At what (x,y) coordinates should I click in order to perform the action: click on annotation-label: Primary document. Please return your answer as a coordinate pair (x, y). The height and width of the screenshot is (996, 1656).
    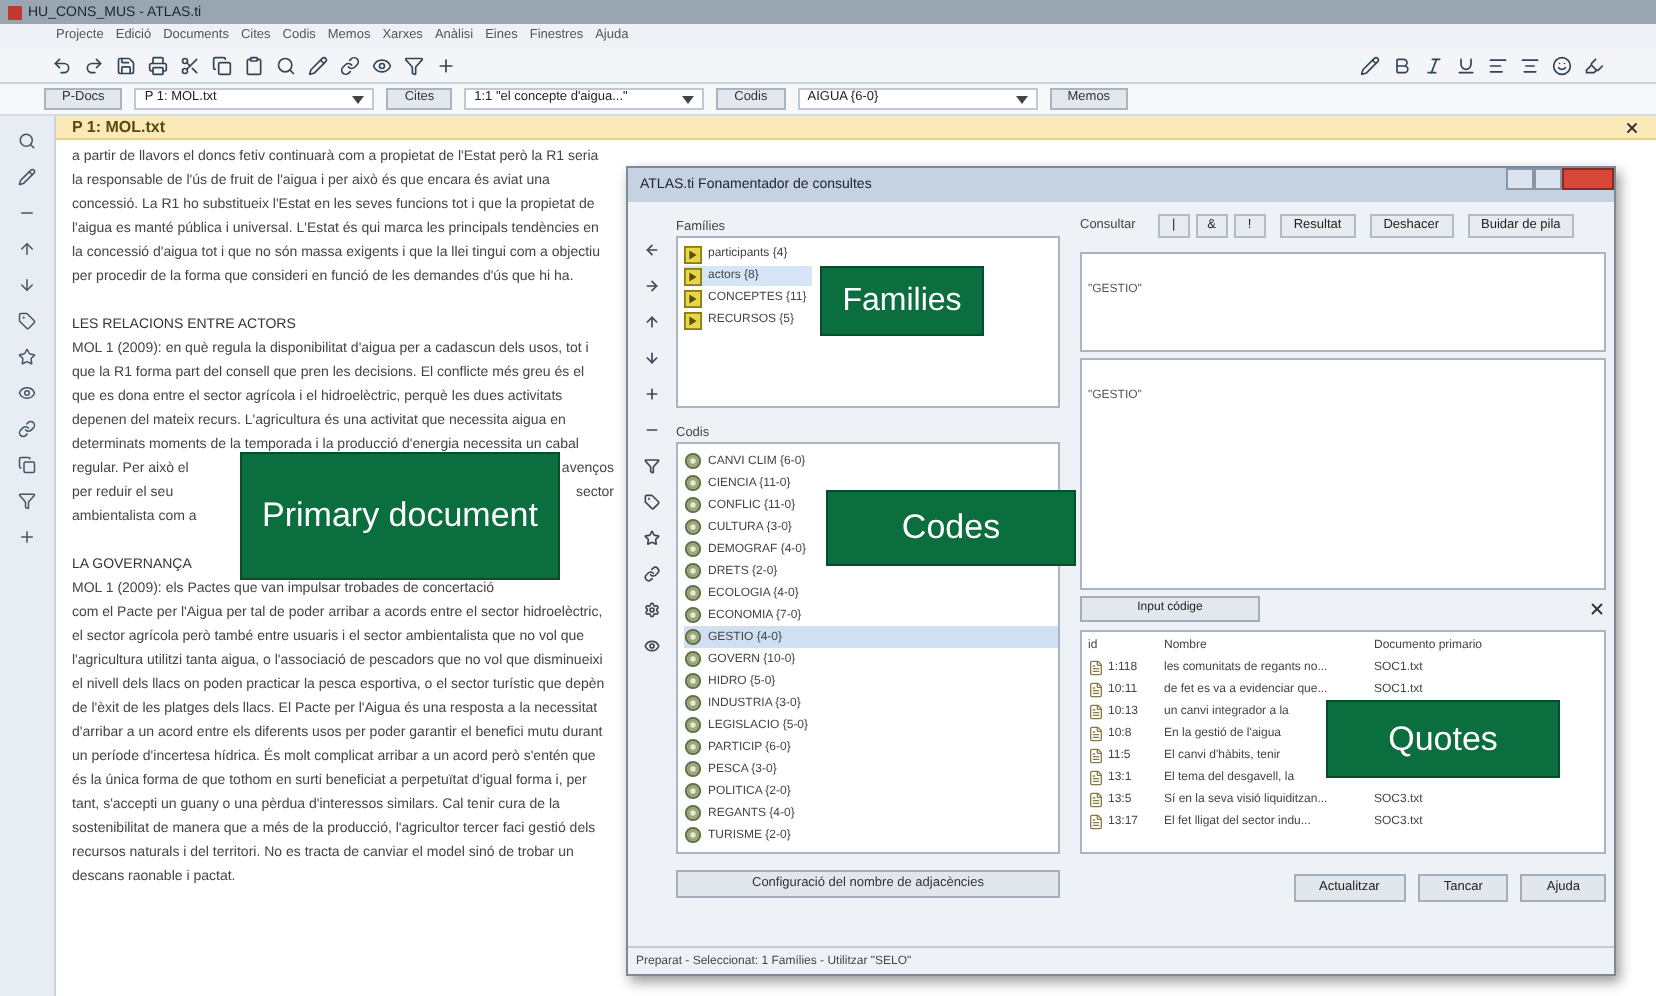
    Looking at the image, I should click on (400, 516).